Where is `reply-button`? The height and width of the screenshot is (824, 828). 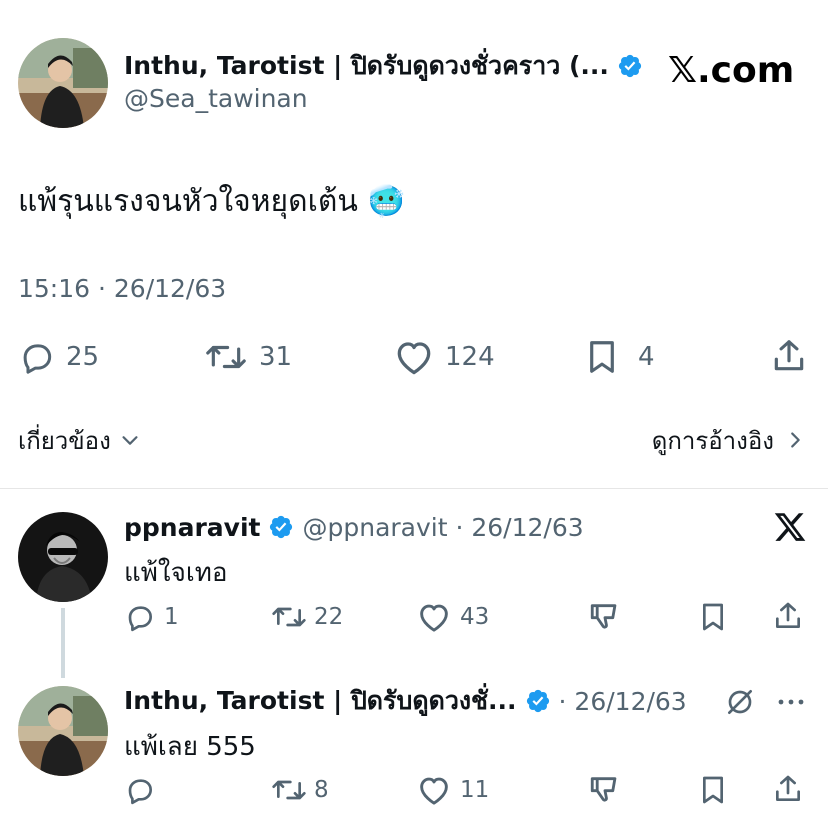
reply-button is located at coordinates (140, 790).